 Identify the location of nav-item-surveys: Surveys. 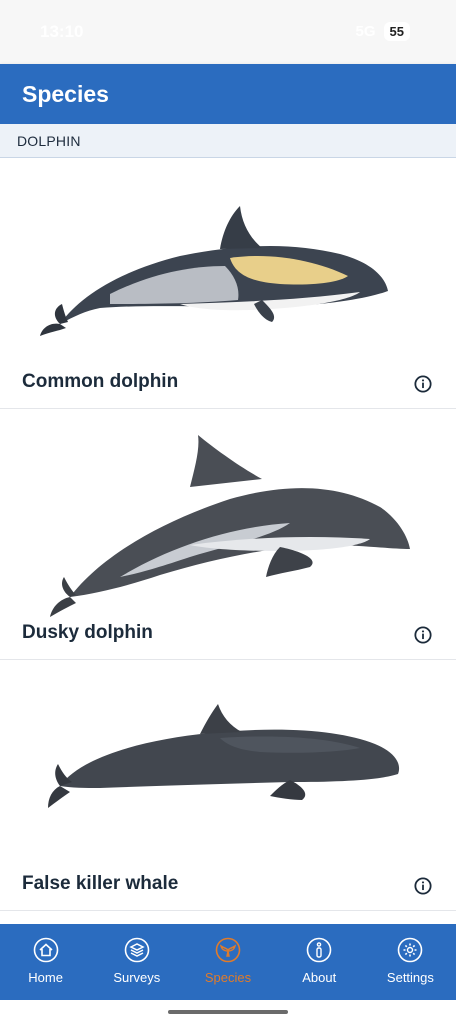
(136, 962).